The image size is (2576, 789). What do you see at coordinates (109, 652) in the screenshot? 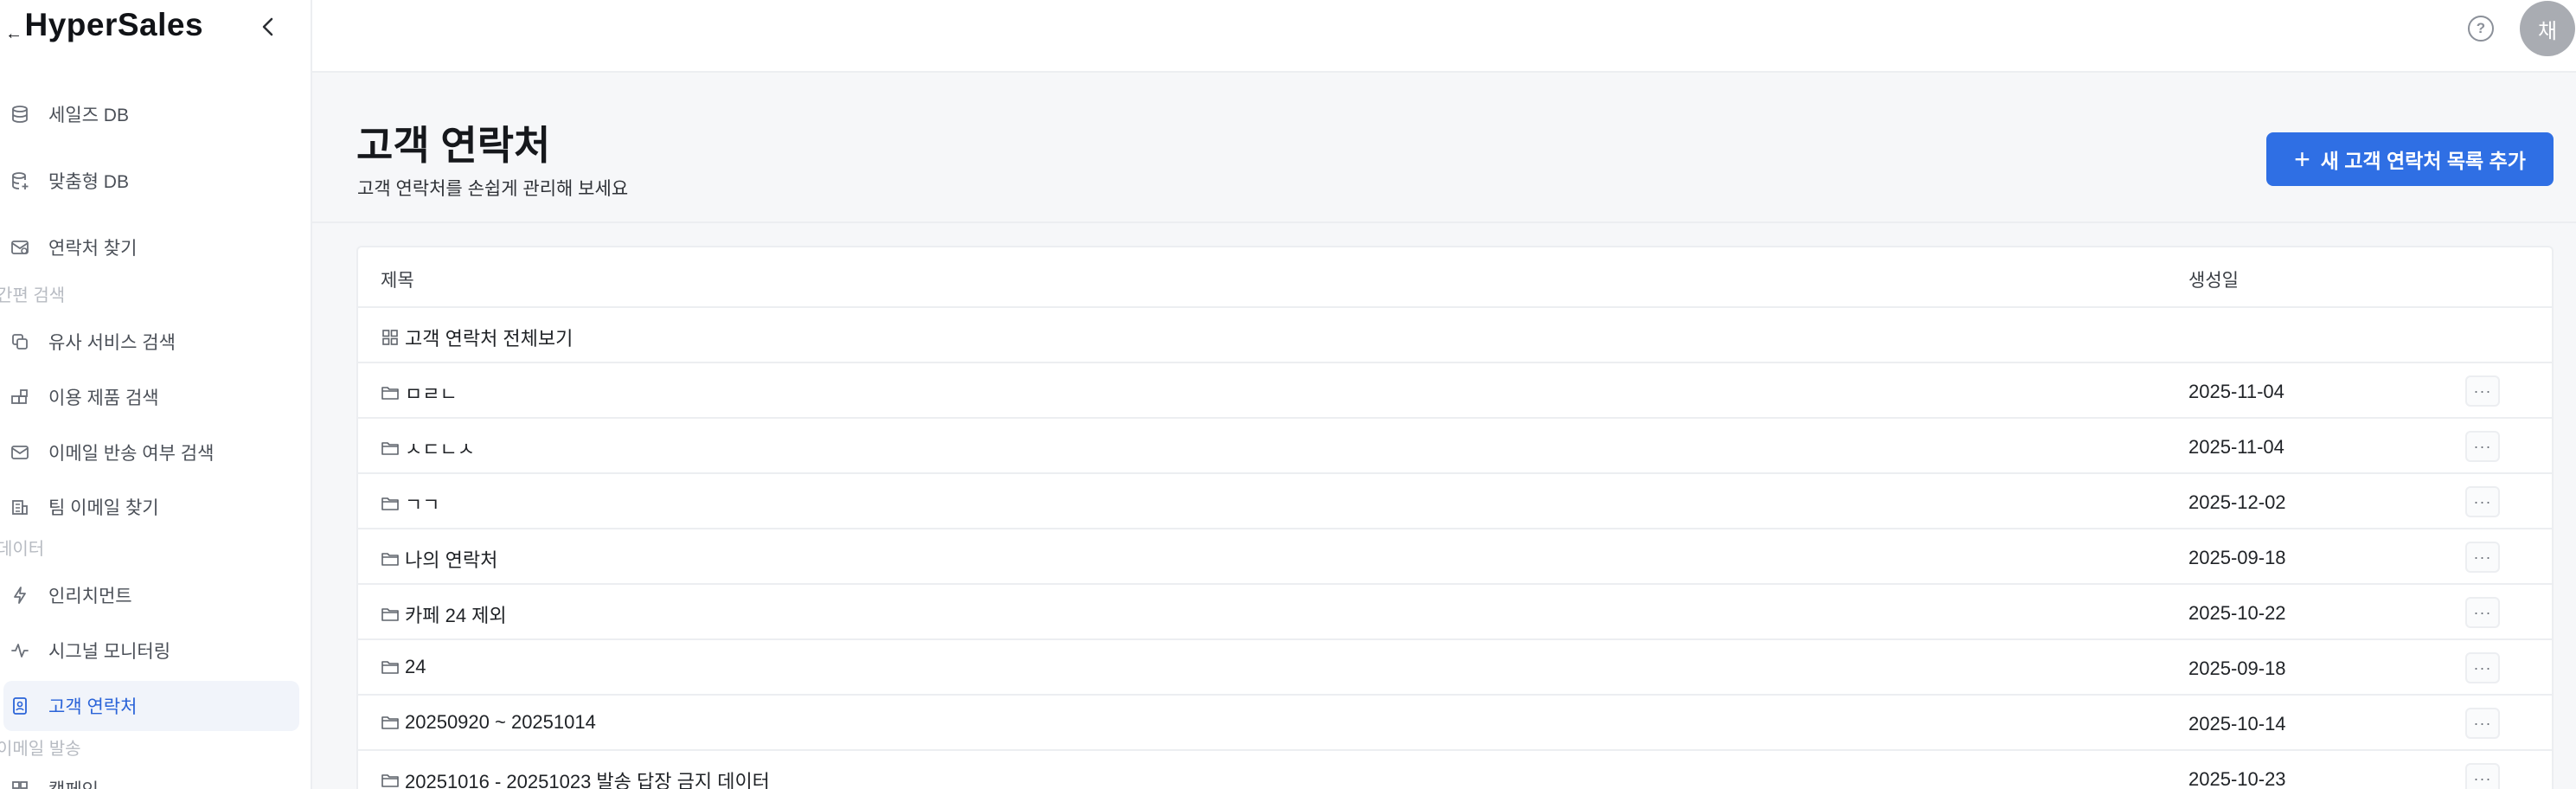
I see `sidebar-item-label: 시그널 모니터링` at bounding box center [109, 652].